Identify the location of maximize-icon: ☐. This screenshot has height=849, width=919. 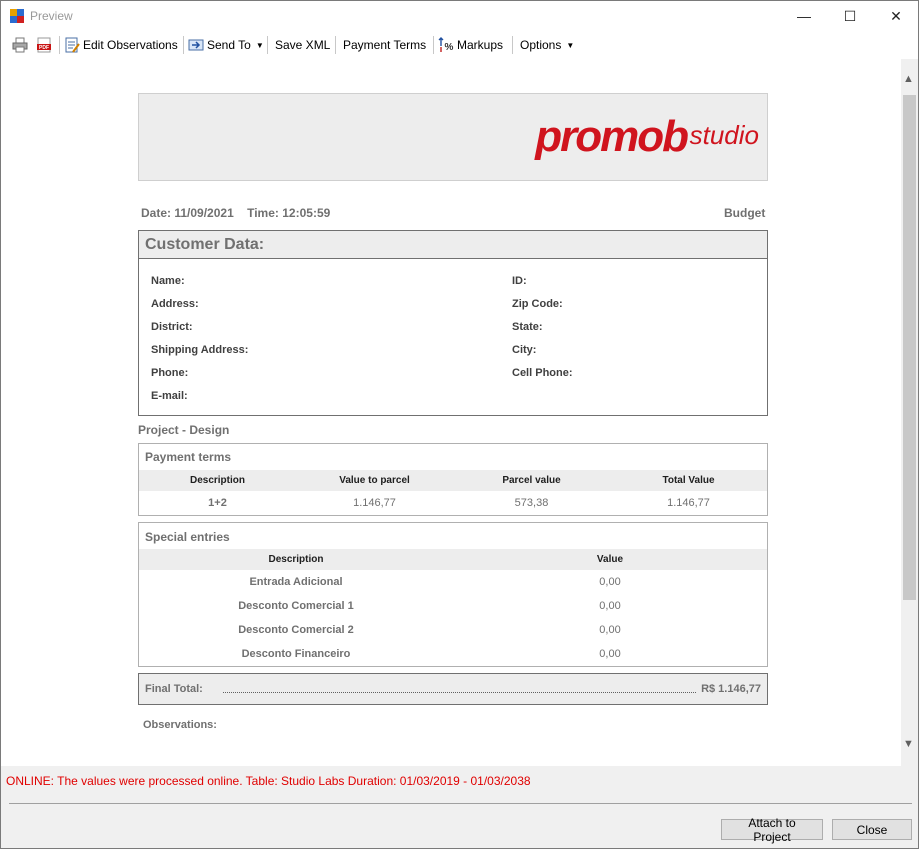
(850, 15).